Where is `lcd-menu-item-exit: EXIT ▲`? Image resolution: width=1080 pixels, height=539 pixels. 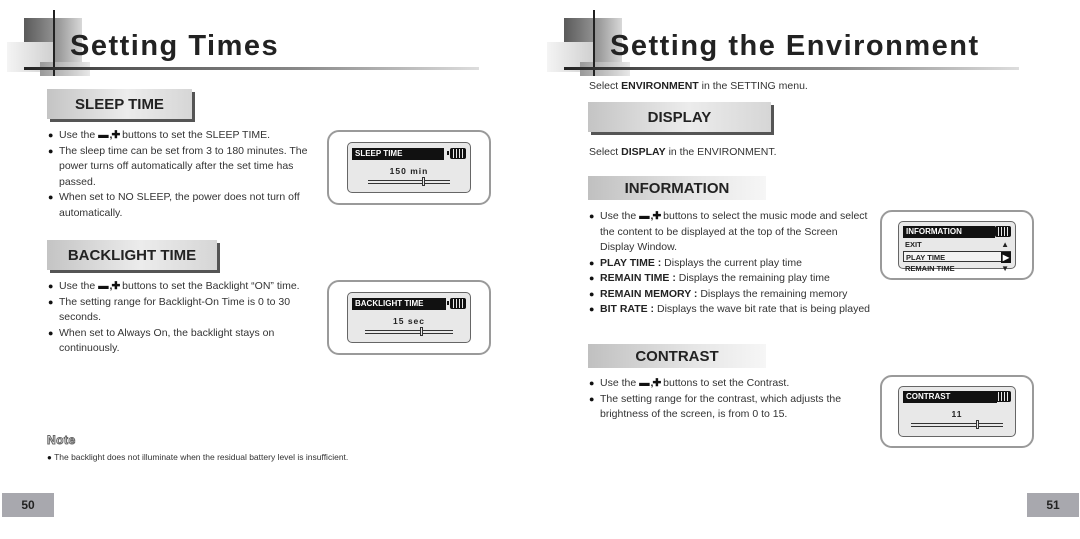 lcd-menu-item-exit: EXIT ▲ is located at coordinates (957, 244).